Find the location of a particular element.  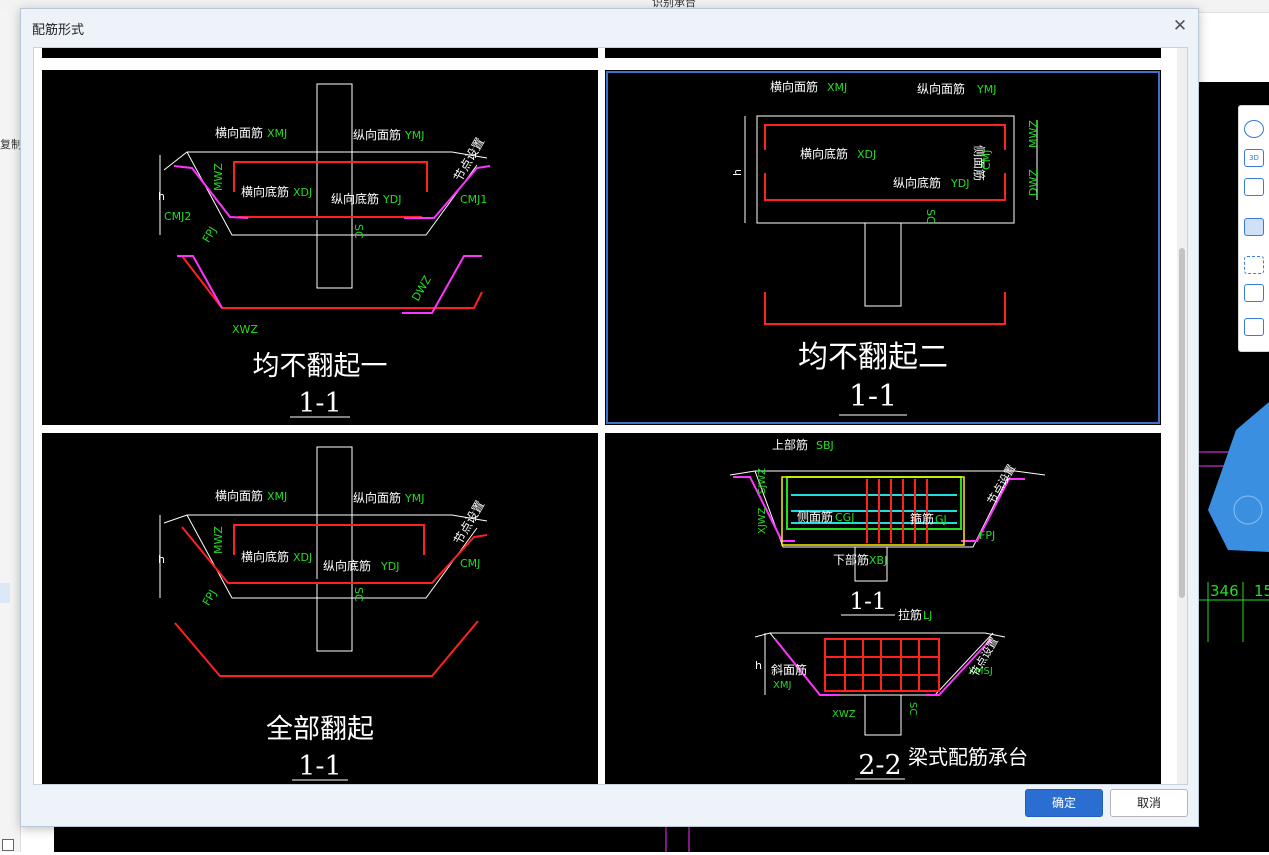

view-toolbar: 3D is located at coordinates (1253, 228).